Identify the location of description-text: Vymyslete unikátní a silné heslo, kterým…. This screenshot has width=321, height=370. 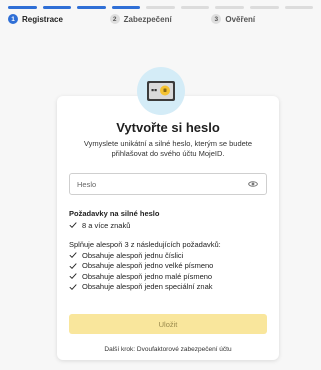
(168, 148).